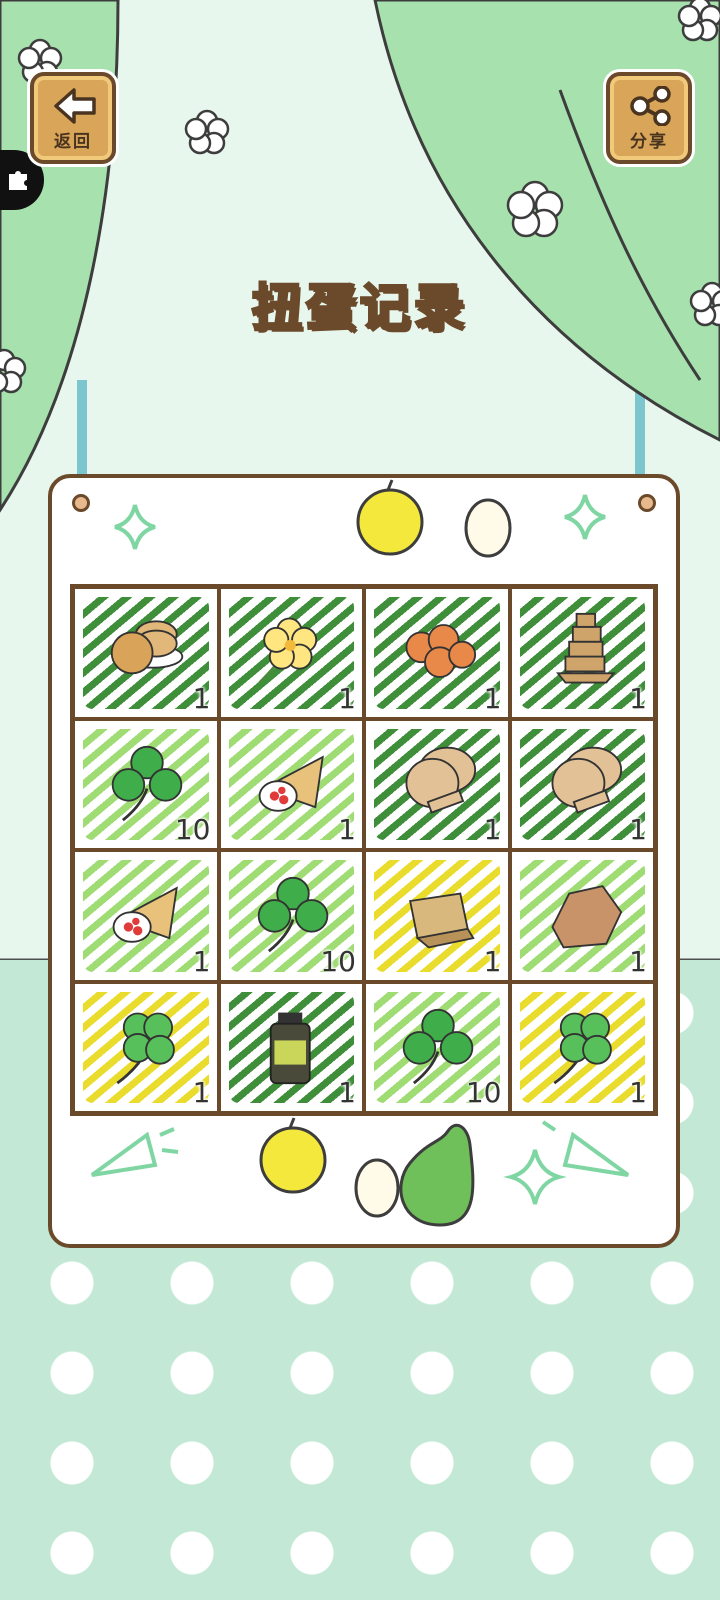 This screenshot has width=720, height=1600. Describe the element at coordinates (287, 650) in the screenshot. I see `yellow-flower-icon` at that location.